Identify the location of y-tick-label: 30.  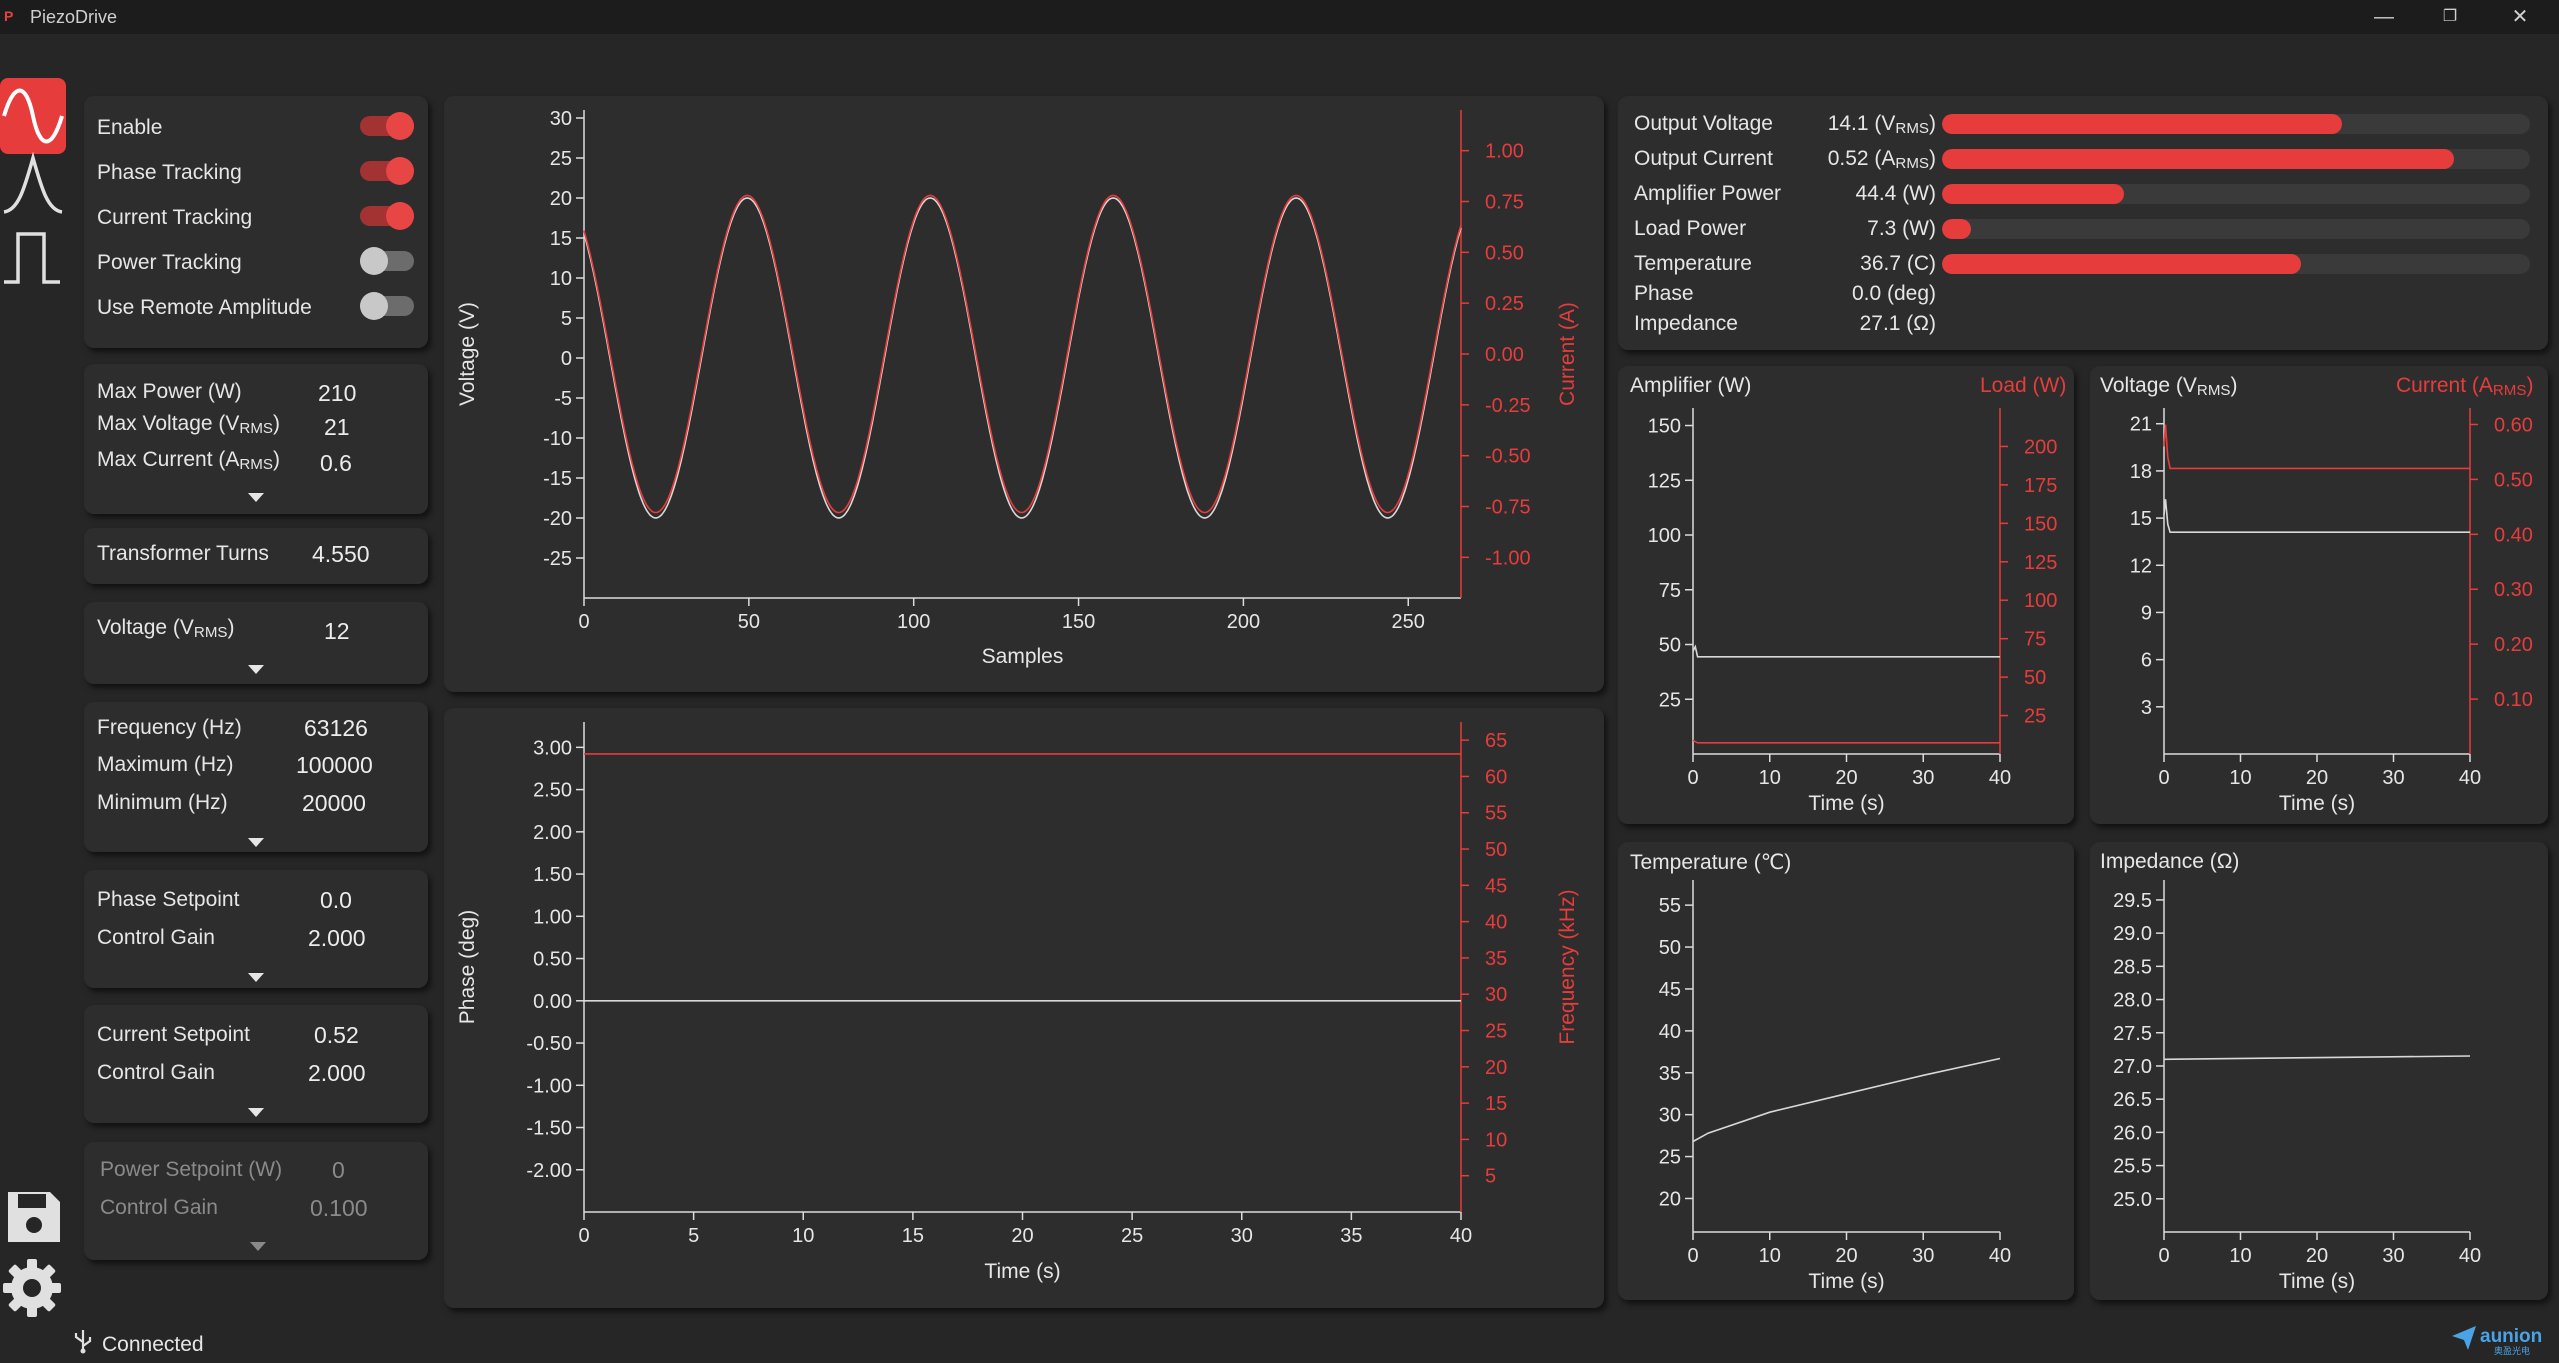
(561, 119).